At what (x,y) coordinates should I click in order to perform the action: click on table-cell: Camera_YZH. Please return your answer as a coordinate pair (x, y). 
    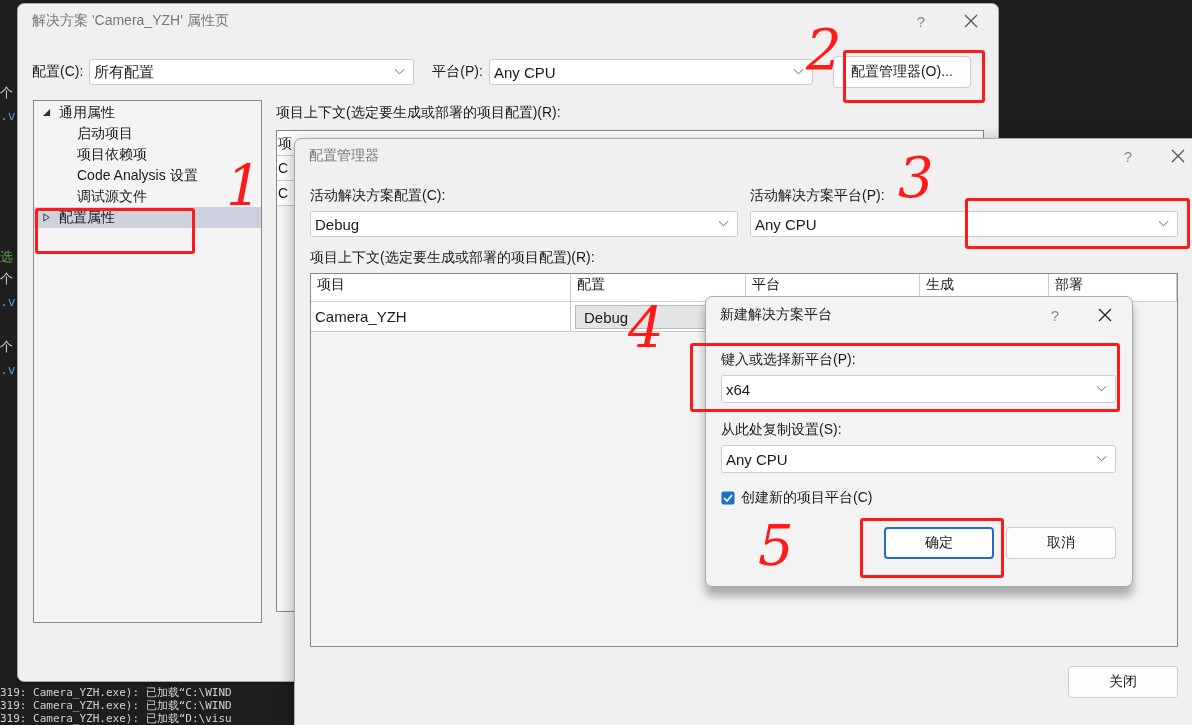
    Looking at the image, I should click on (441, 317).